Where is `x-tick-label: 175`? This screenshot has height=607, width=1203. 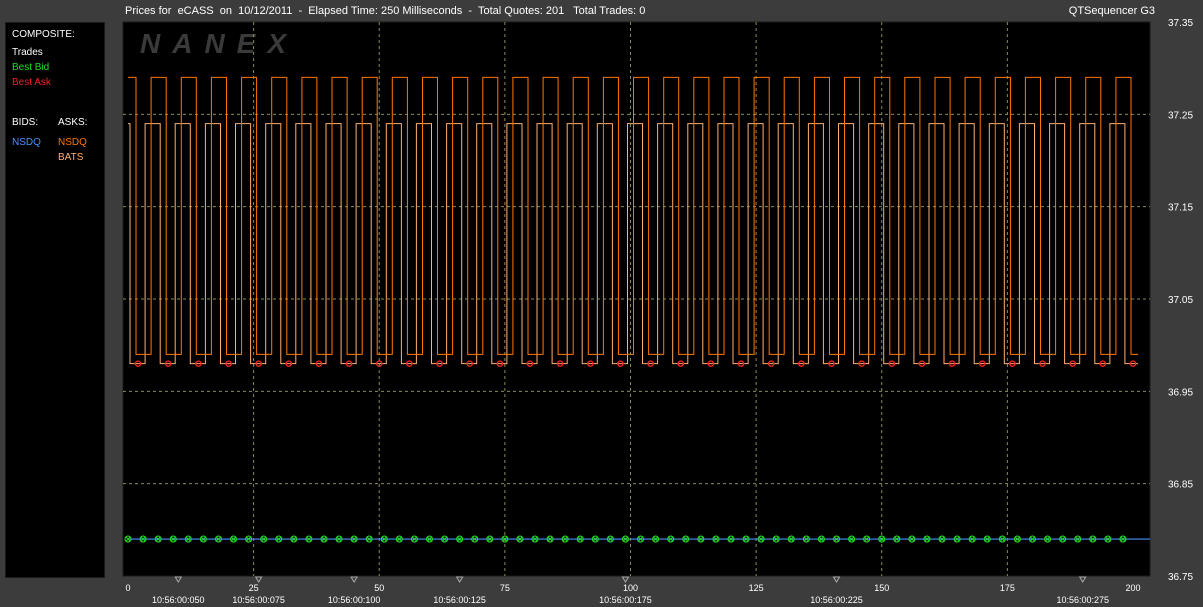 x-tick-label: 175 is located at coordinates (1007, 588).